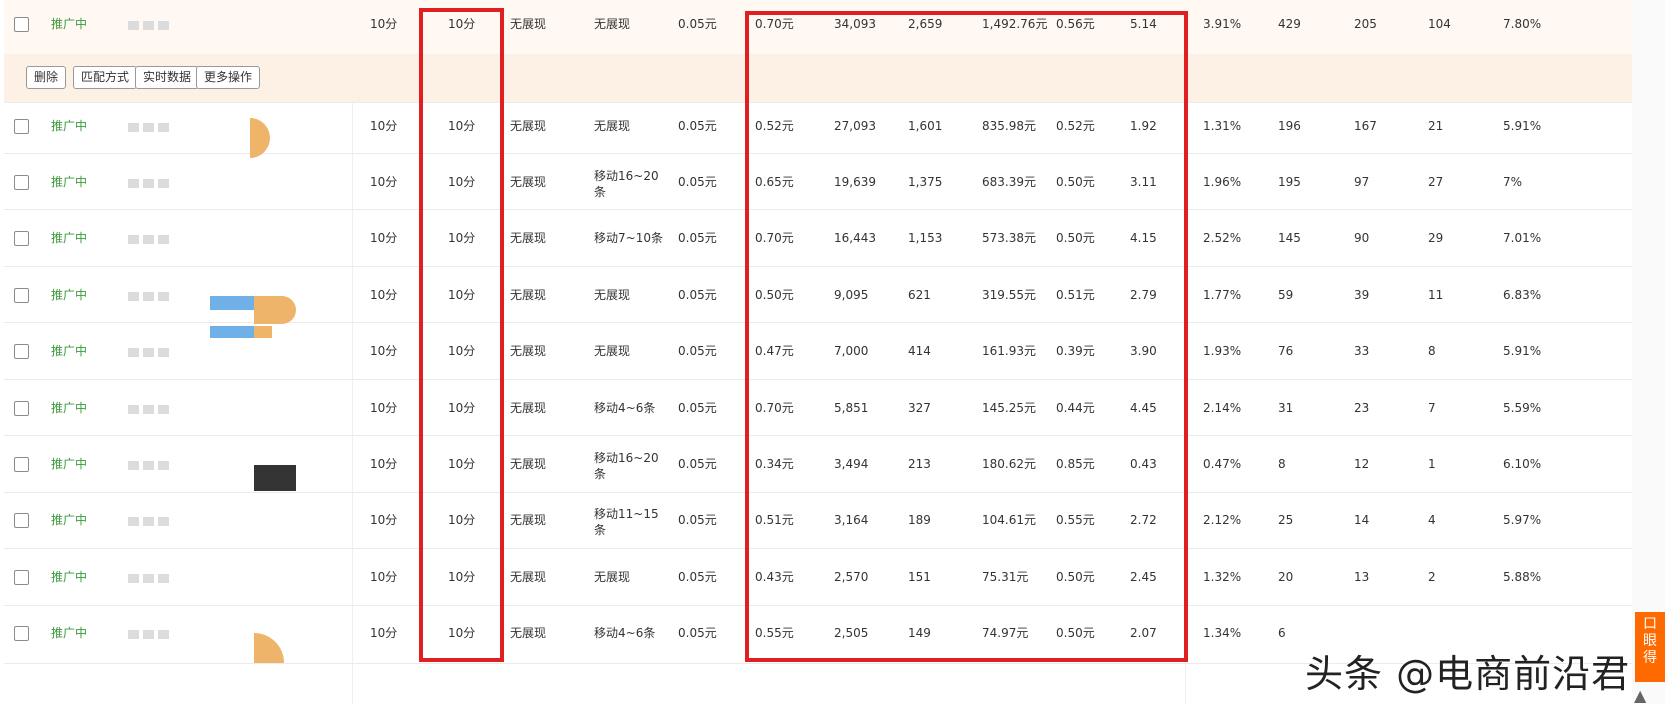 The height and width of the screenshot is (705, 1665). What do you see at coordinates (1282, 464) in the screenshot?
I see `cell-count-a: 8` at bounding box center [1282, 464].